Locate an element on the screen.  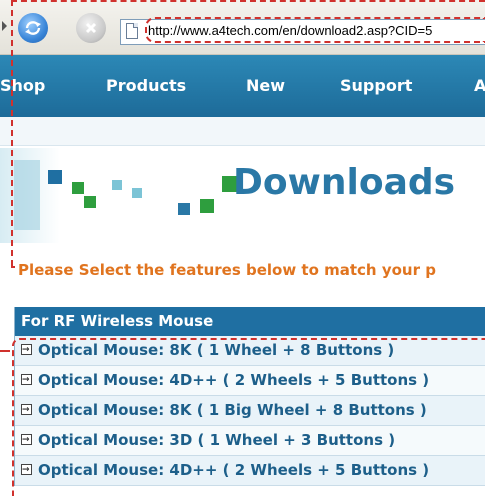
nav-products: Products is located at coordinates (146, 85).